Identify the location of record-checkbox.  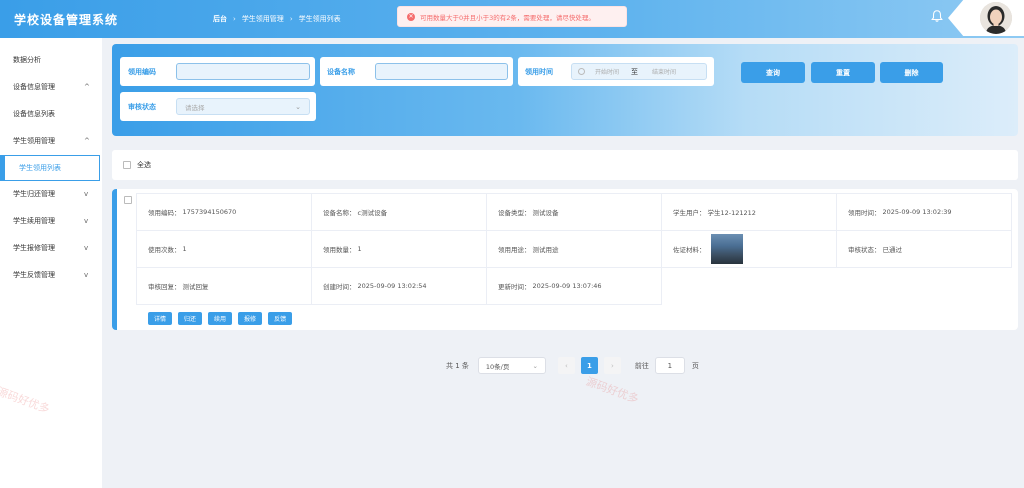
(128, 200).